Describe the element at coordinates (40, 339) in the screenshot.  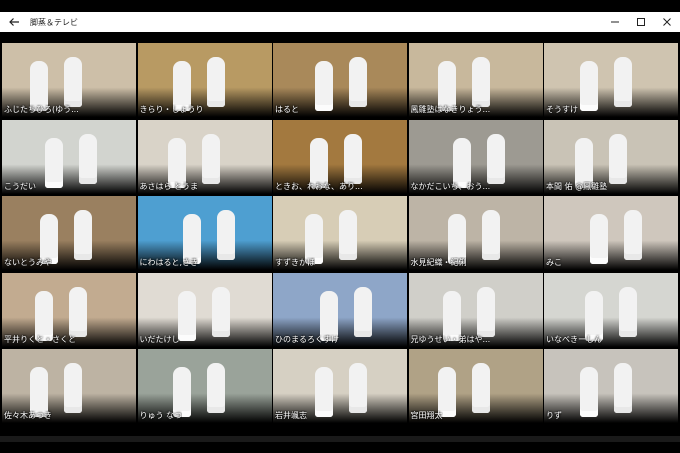
I see `participant-name: 平井りくと・さくと` at that location.